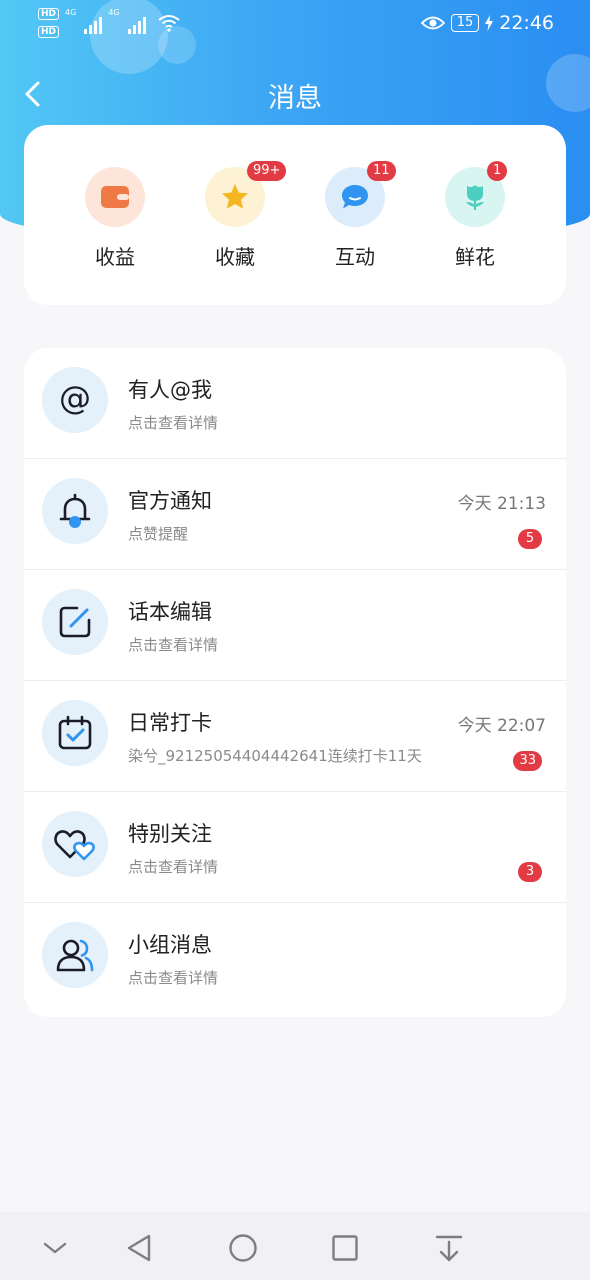  Describe the element at coordinates (527, 761) in the screenshot. I see `unread-badge: 33` at that location.